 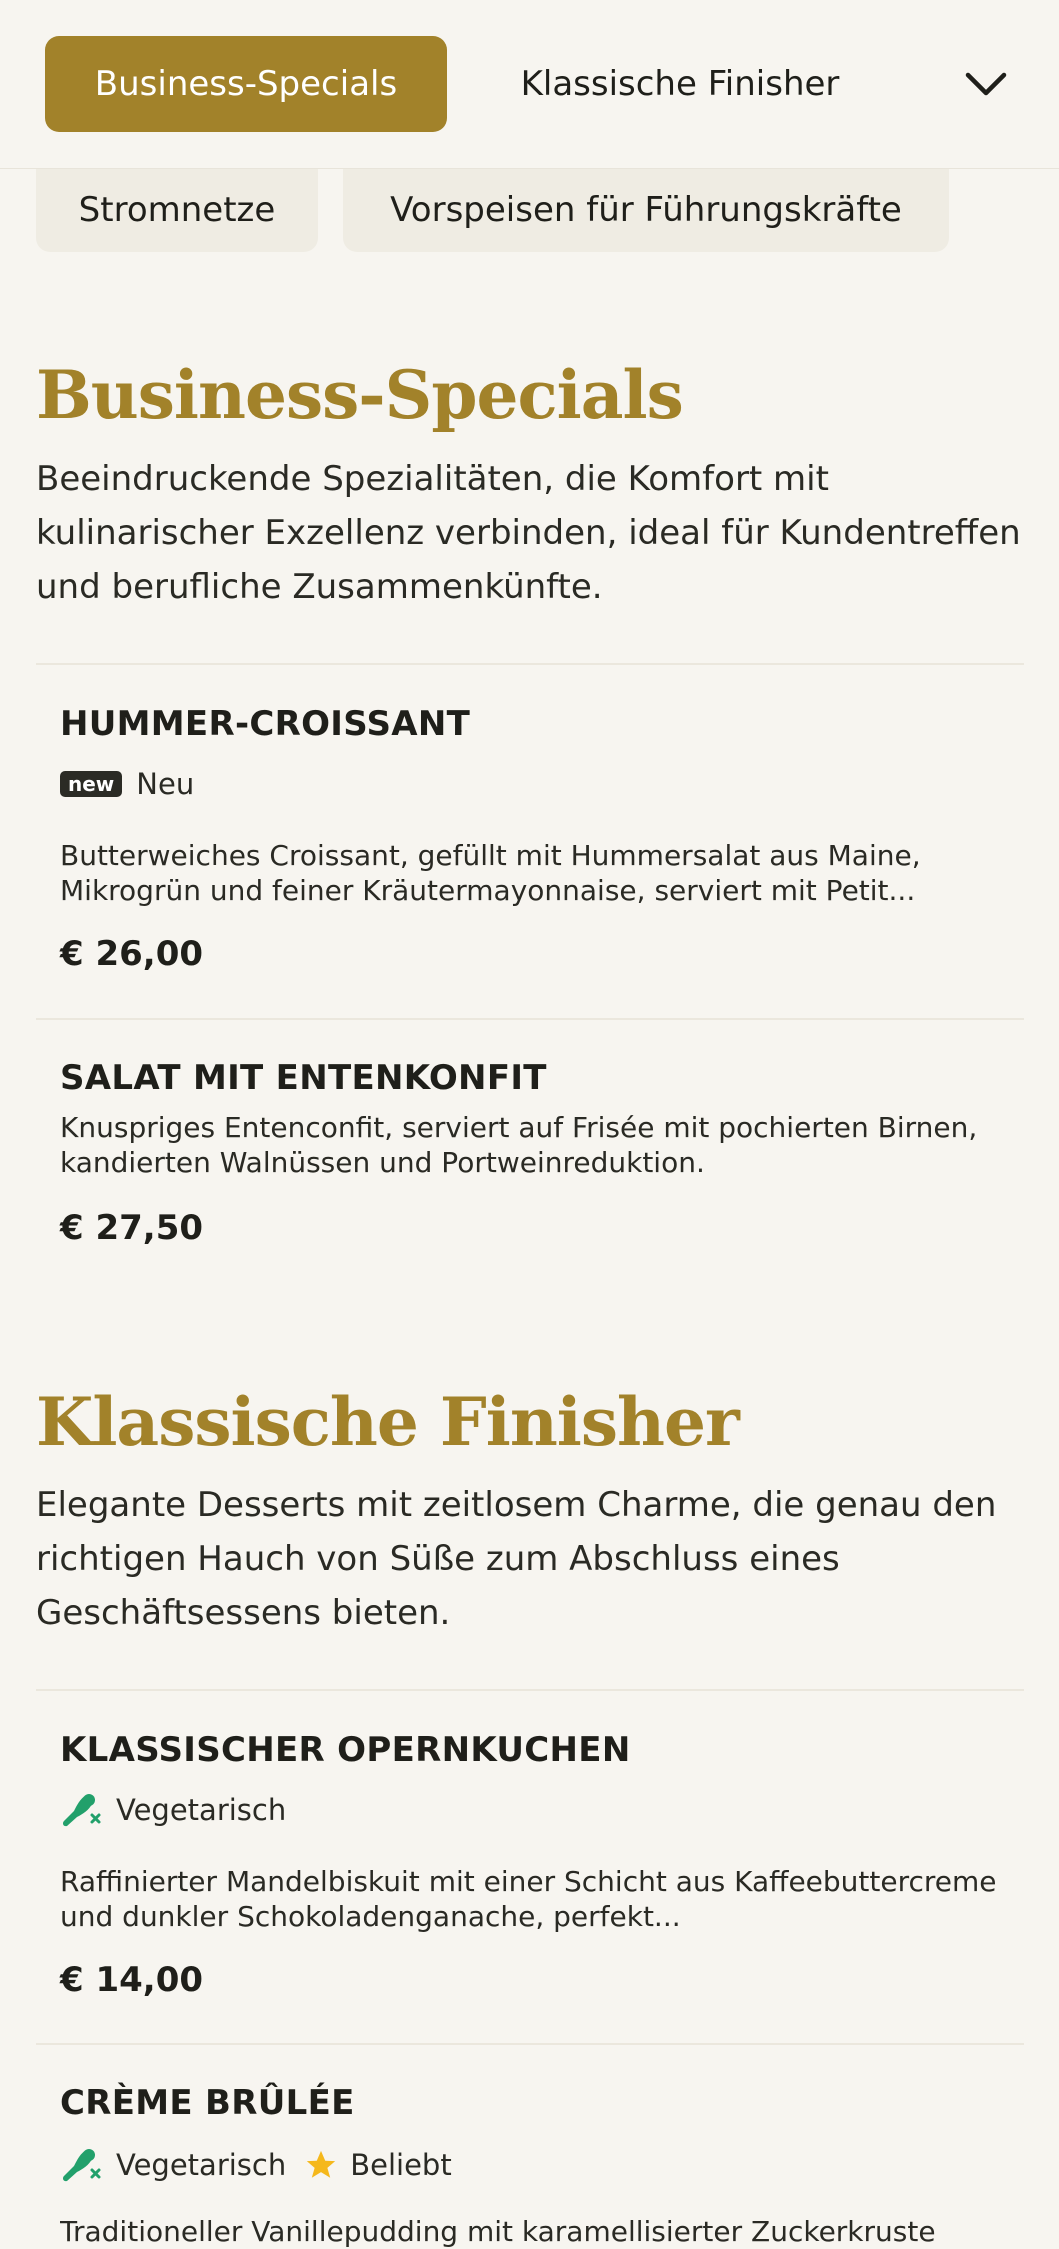 I want to click on item-name: HUMMER-CROISSANT, so click(x=265, y=724).